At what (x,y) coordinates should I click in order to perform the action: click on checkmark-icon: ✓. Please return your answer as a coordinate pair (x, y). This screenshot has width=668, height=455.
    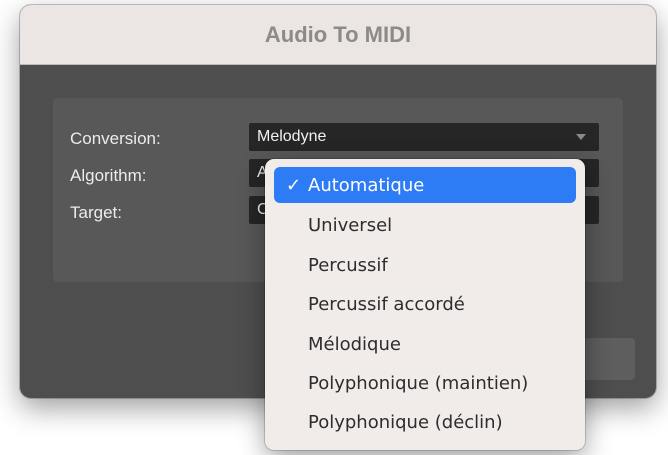
    Looking at the image, I should click on (294, 185).